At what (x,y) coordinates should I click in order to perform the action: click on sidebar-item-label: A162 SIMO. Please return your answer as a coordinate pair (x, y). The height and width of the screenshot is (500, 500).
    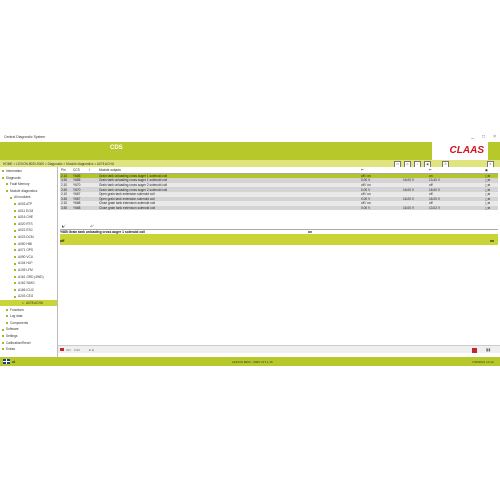
    Looking at the image, I should click on (26, 283).